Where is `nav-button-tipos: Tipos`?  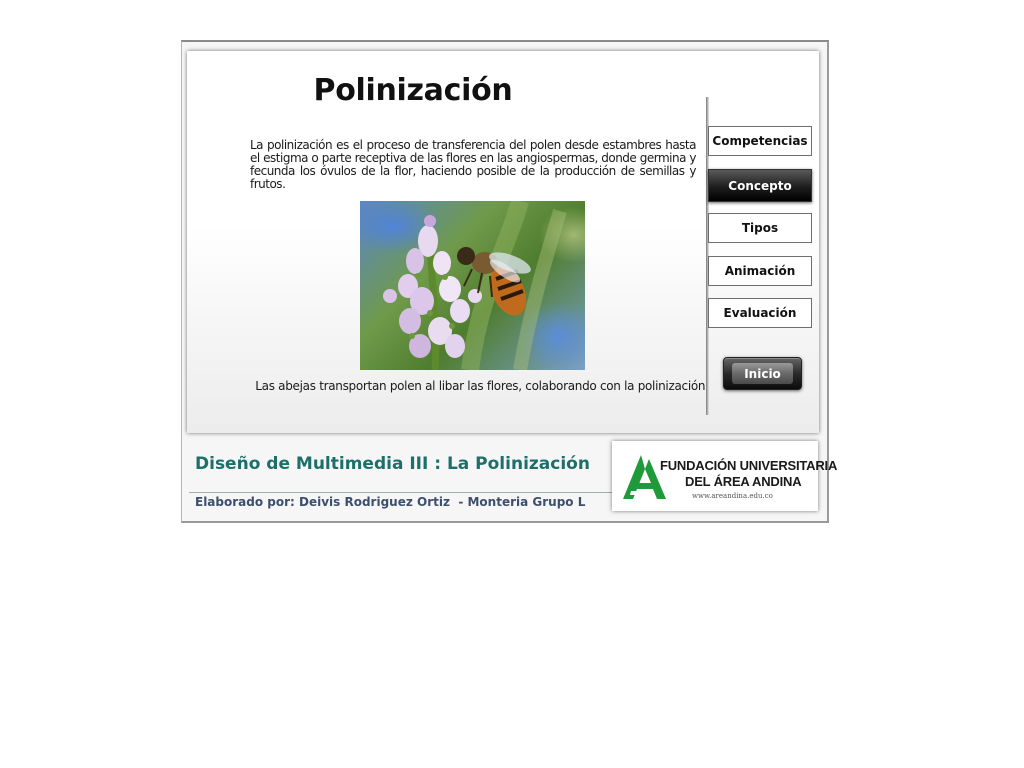 nav-button-tipos: Tipos is located at coordinates (760, 228).